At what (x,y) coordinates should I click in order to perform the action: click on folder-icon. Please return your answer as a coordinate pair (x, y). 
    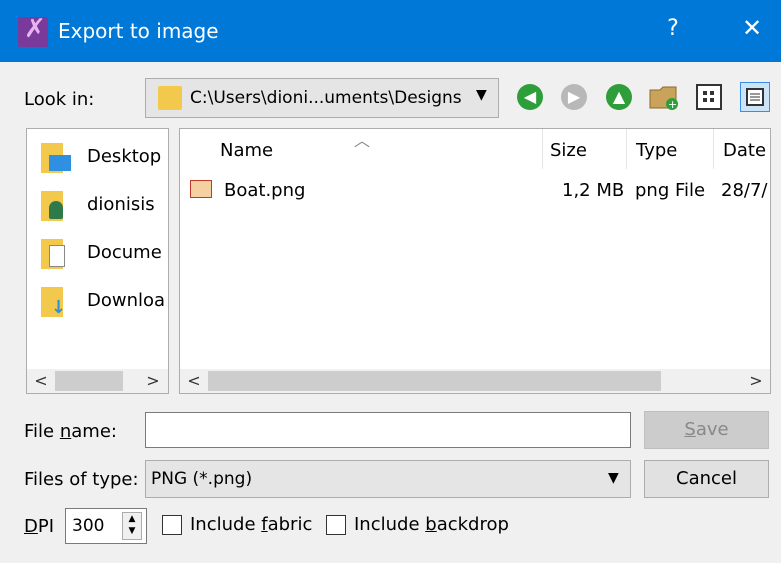
    Looking at the image, I should click on (170, 98).